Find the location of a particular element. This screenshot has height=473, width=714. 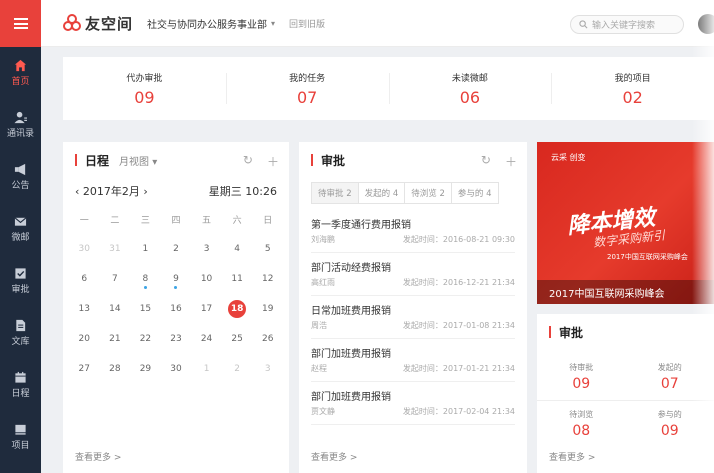

day-number: 20 is located at coordinates (84, 339).